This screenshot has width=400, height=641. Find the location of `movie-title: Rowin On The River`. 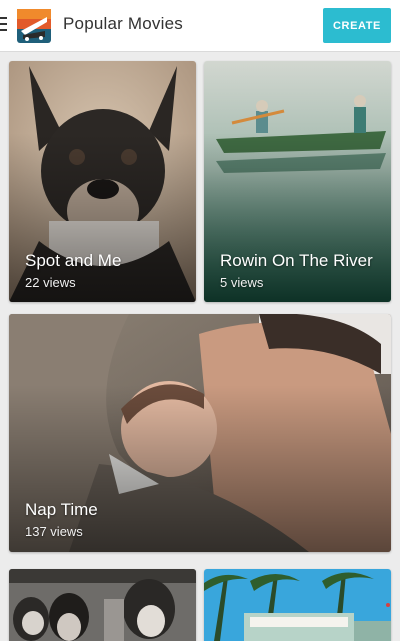

movie-title: Rowin On The River is located at coordinates (296, 260).